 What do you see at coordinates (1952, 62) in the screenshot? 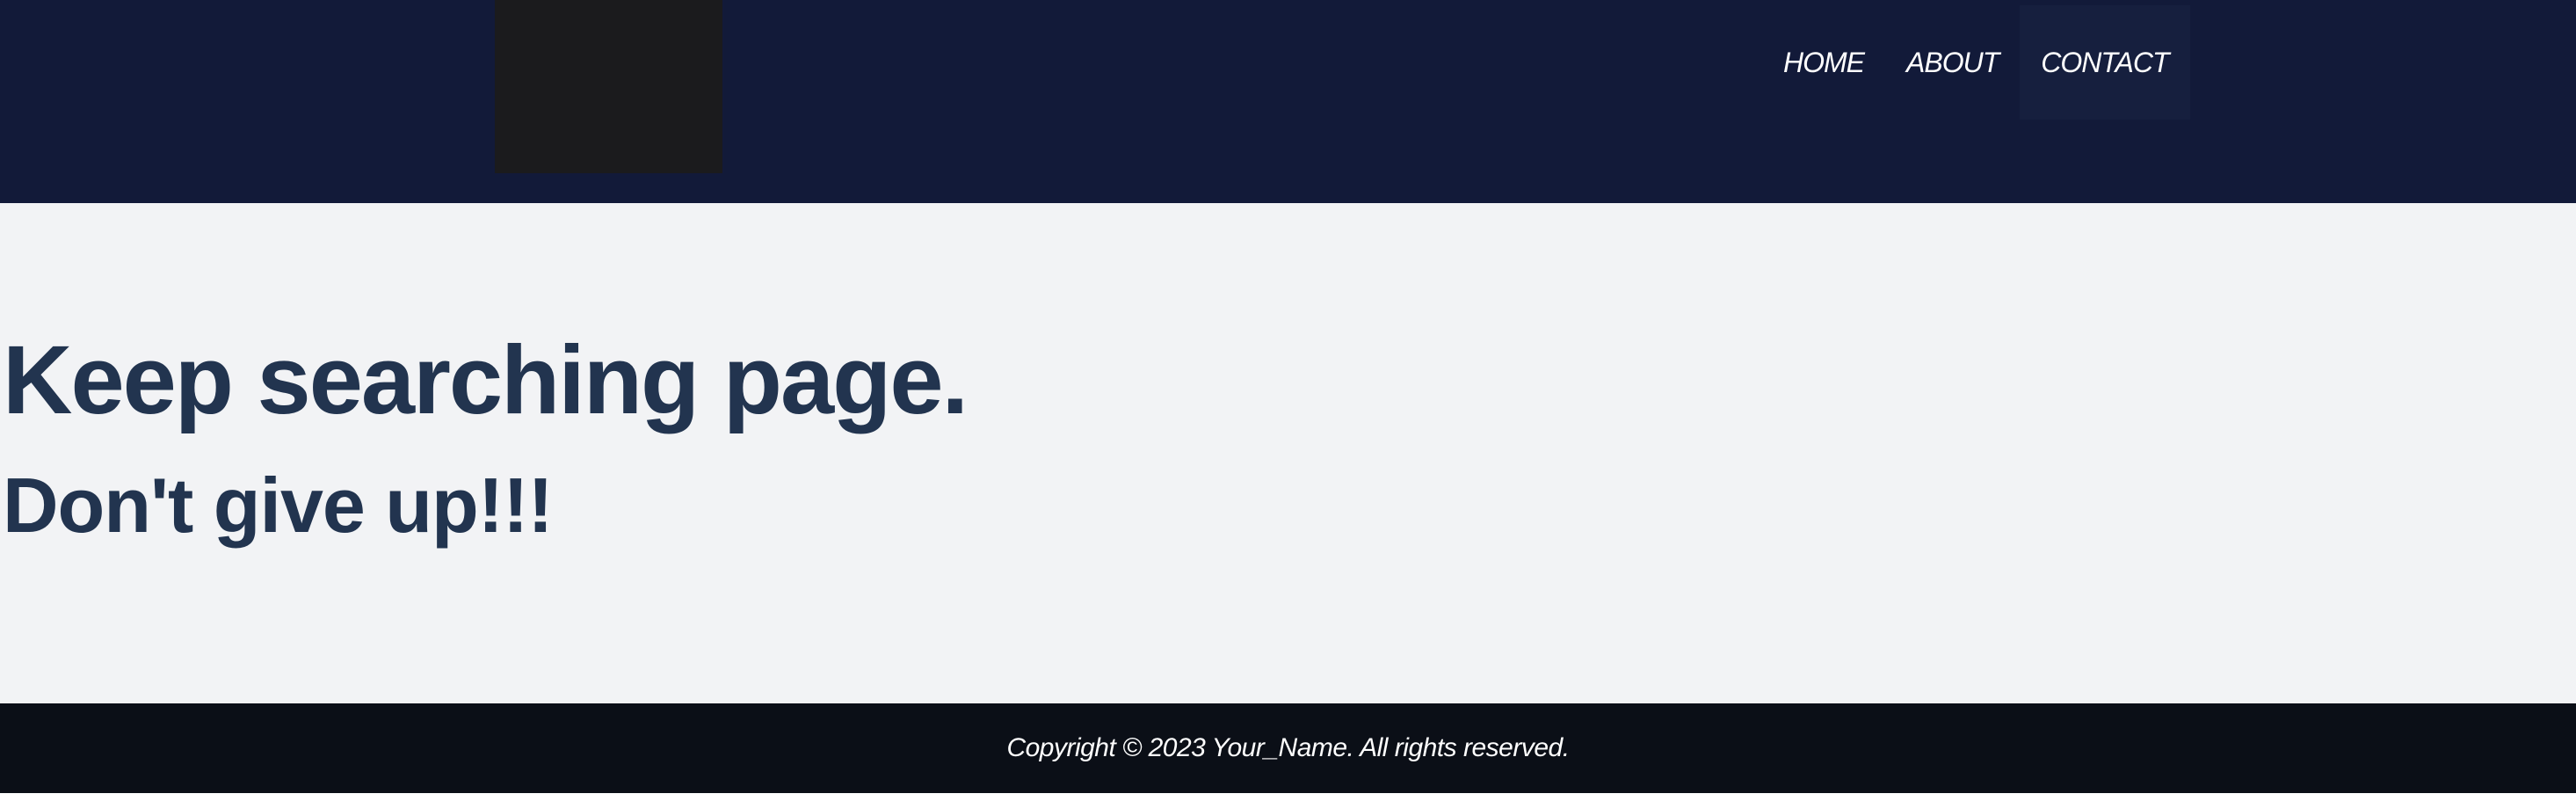
I see `nav-about-link: ABOUT` at bounding box center [1952, 62].